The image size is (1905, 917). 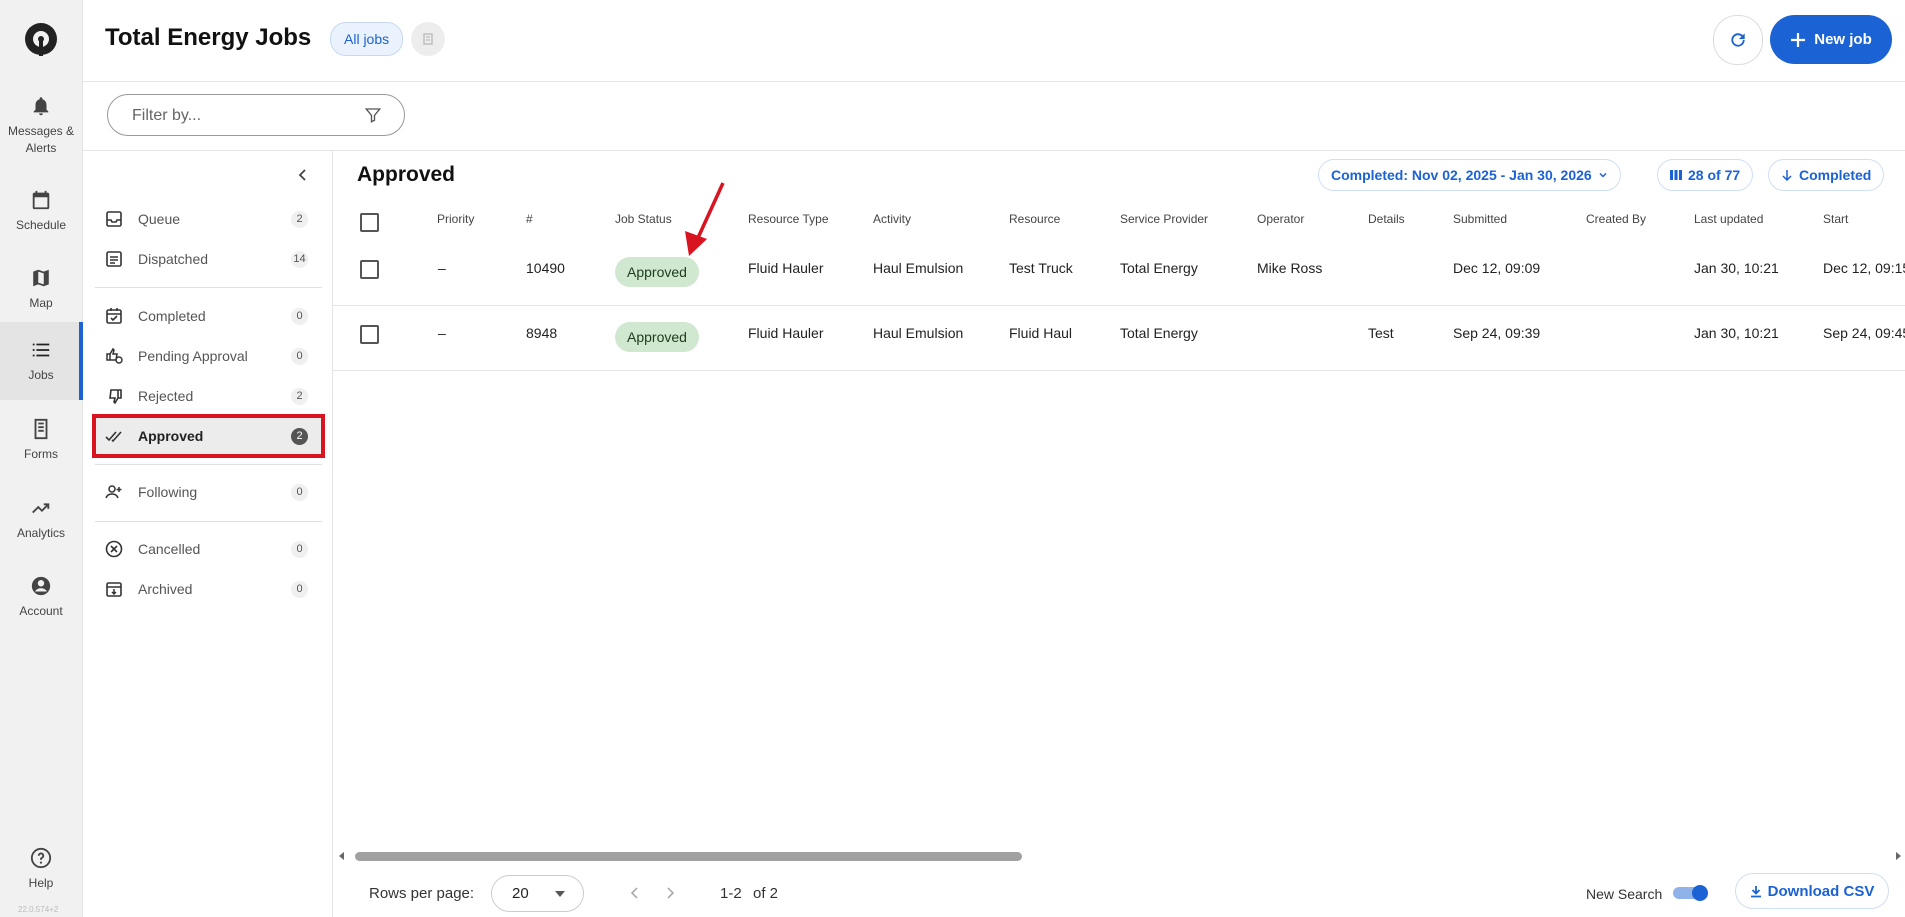 I want to click on cell-start: Sep 24, 09:45, so click(x=1864, y=333).